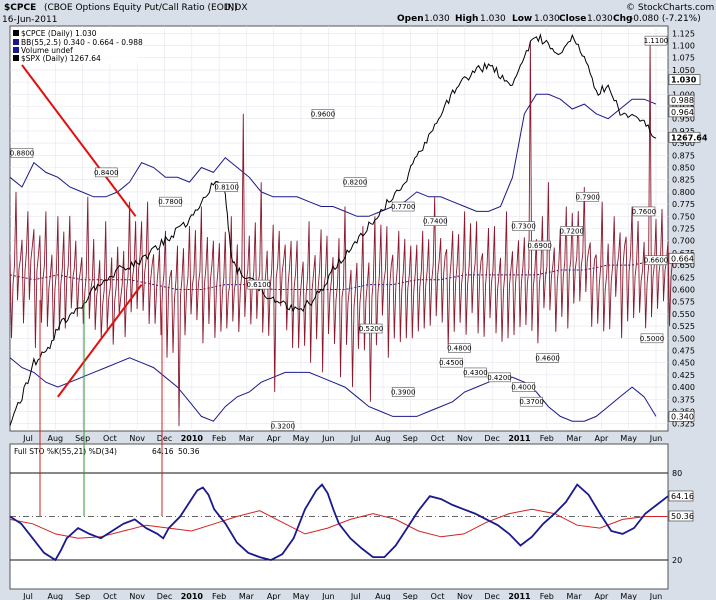  Describe the element at coordinates (519, 438) in the screenshot. I see `main-x-tick: 2011` at that location.